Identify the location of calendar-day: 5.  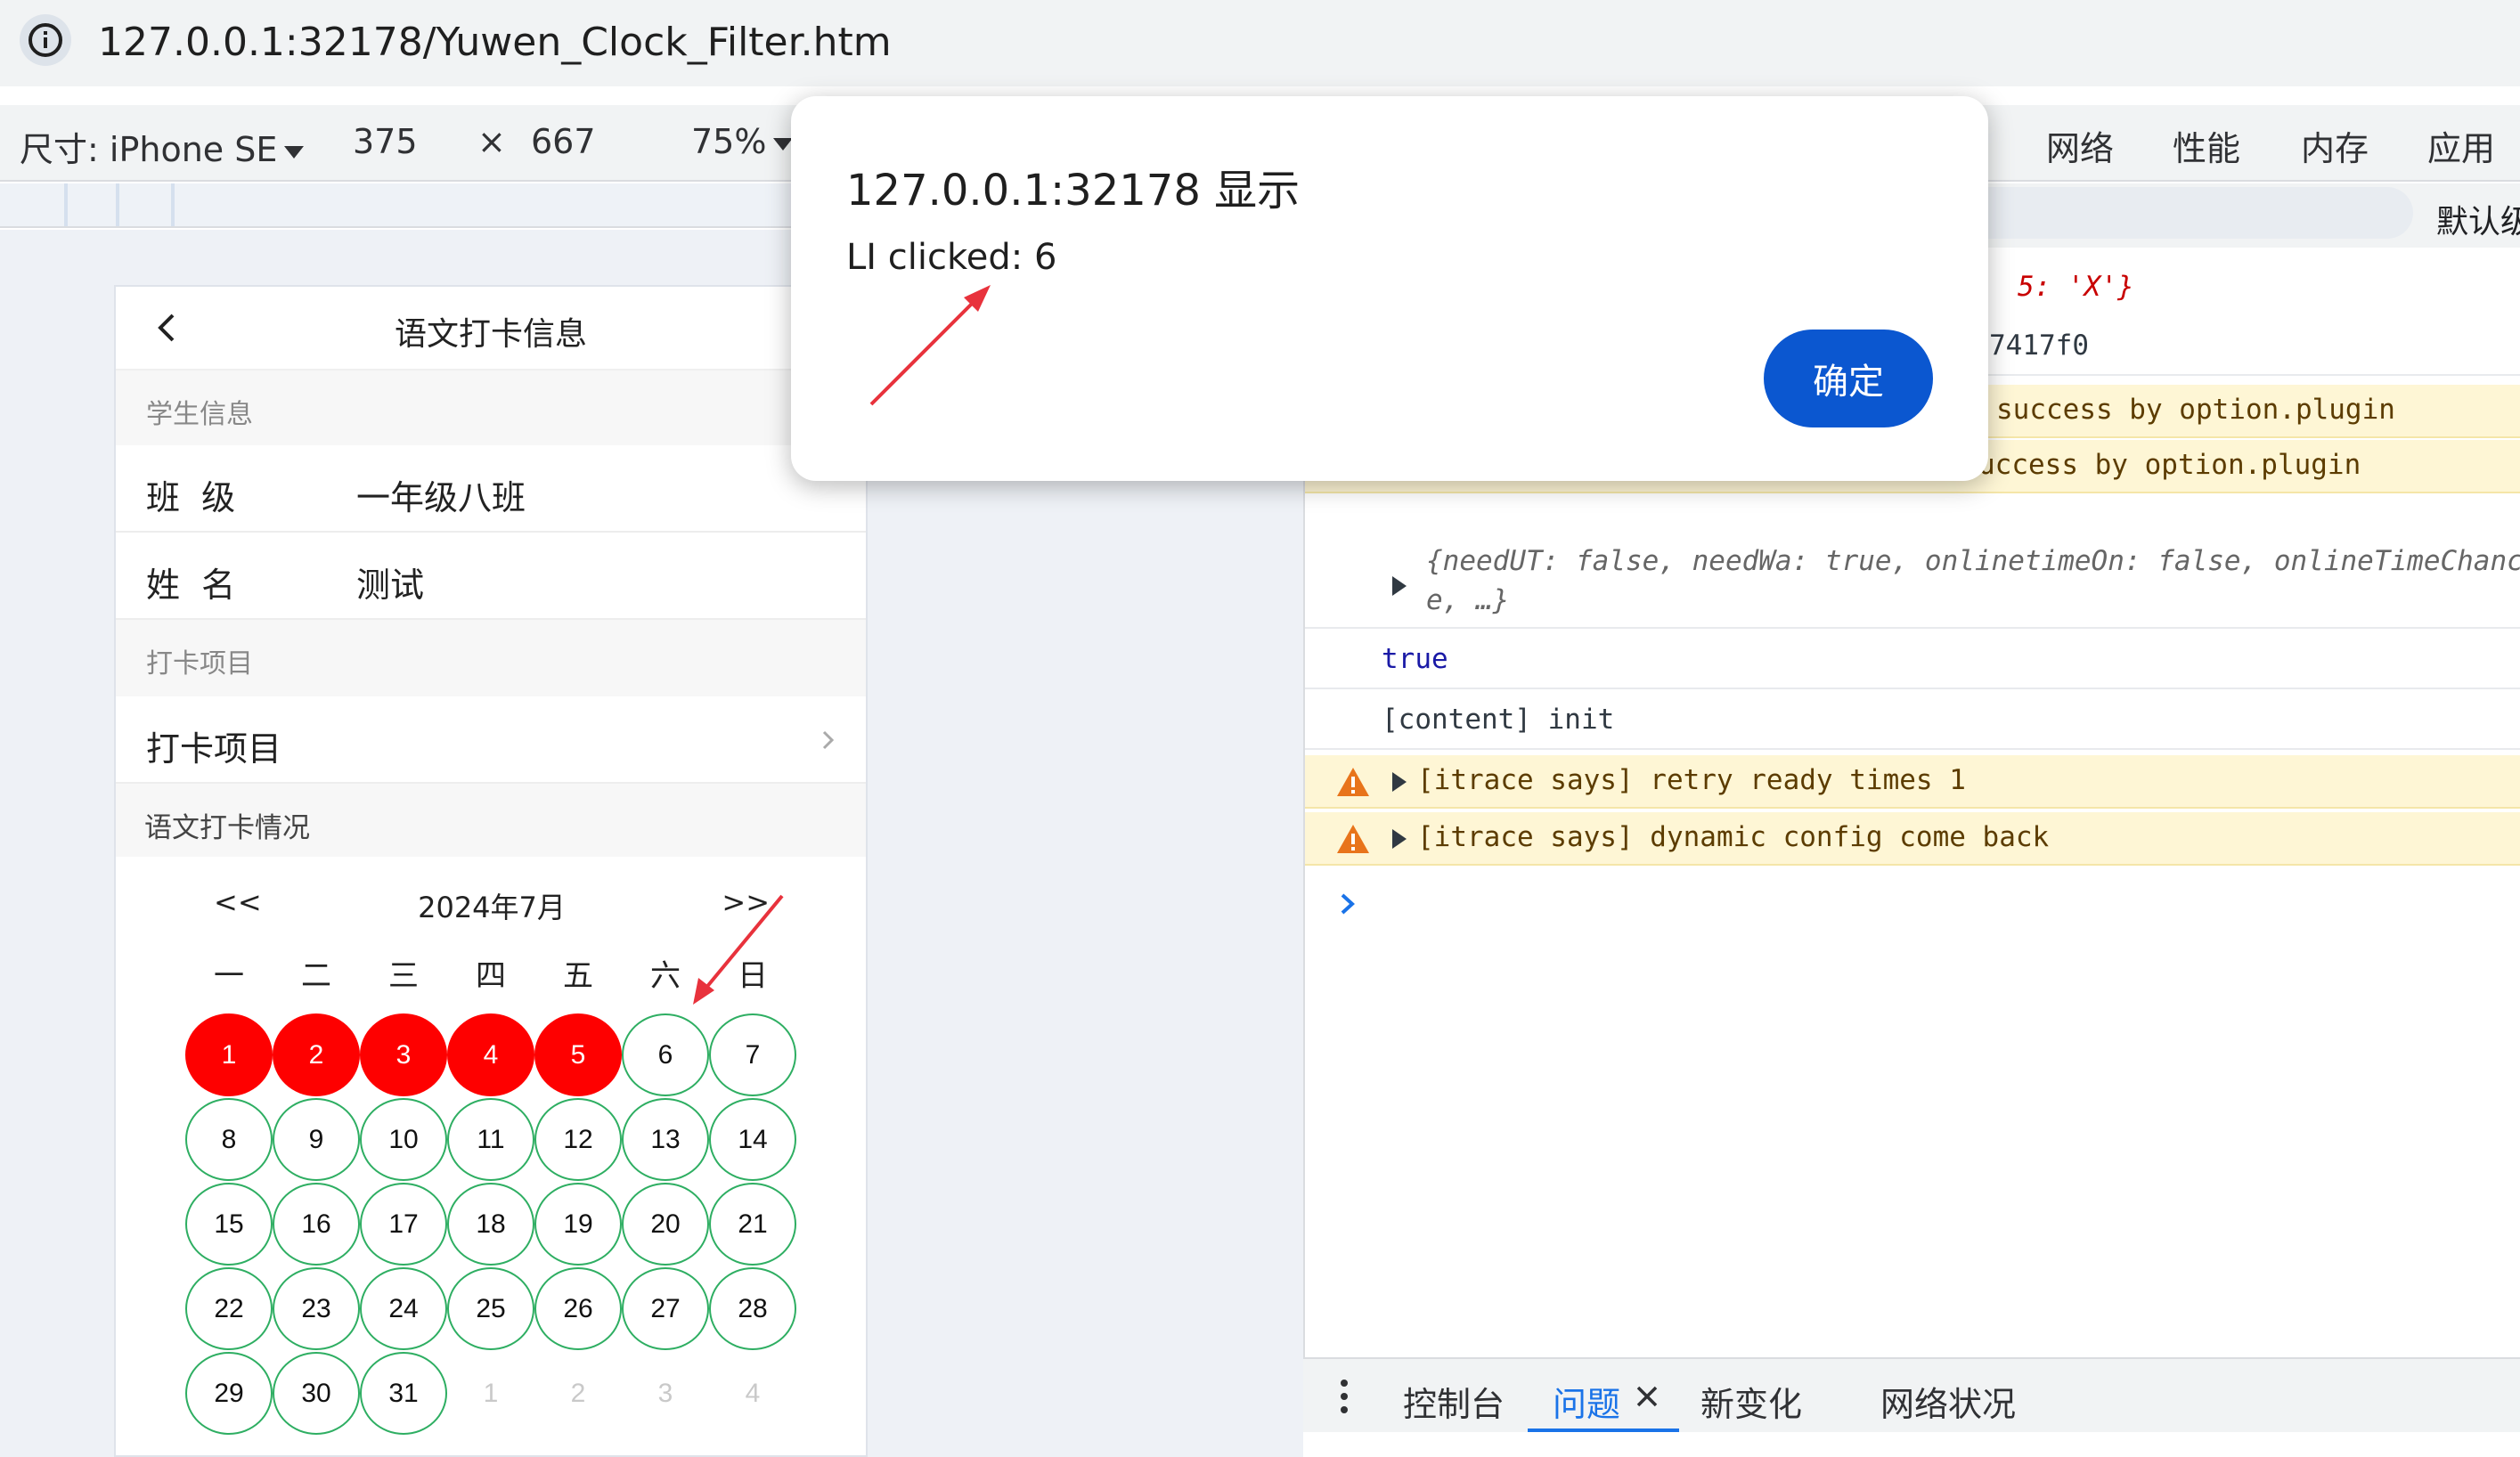
(578, 1054).